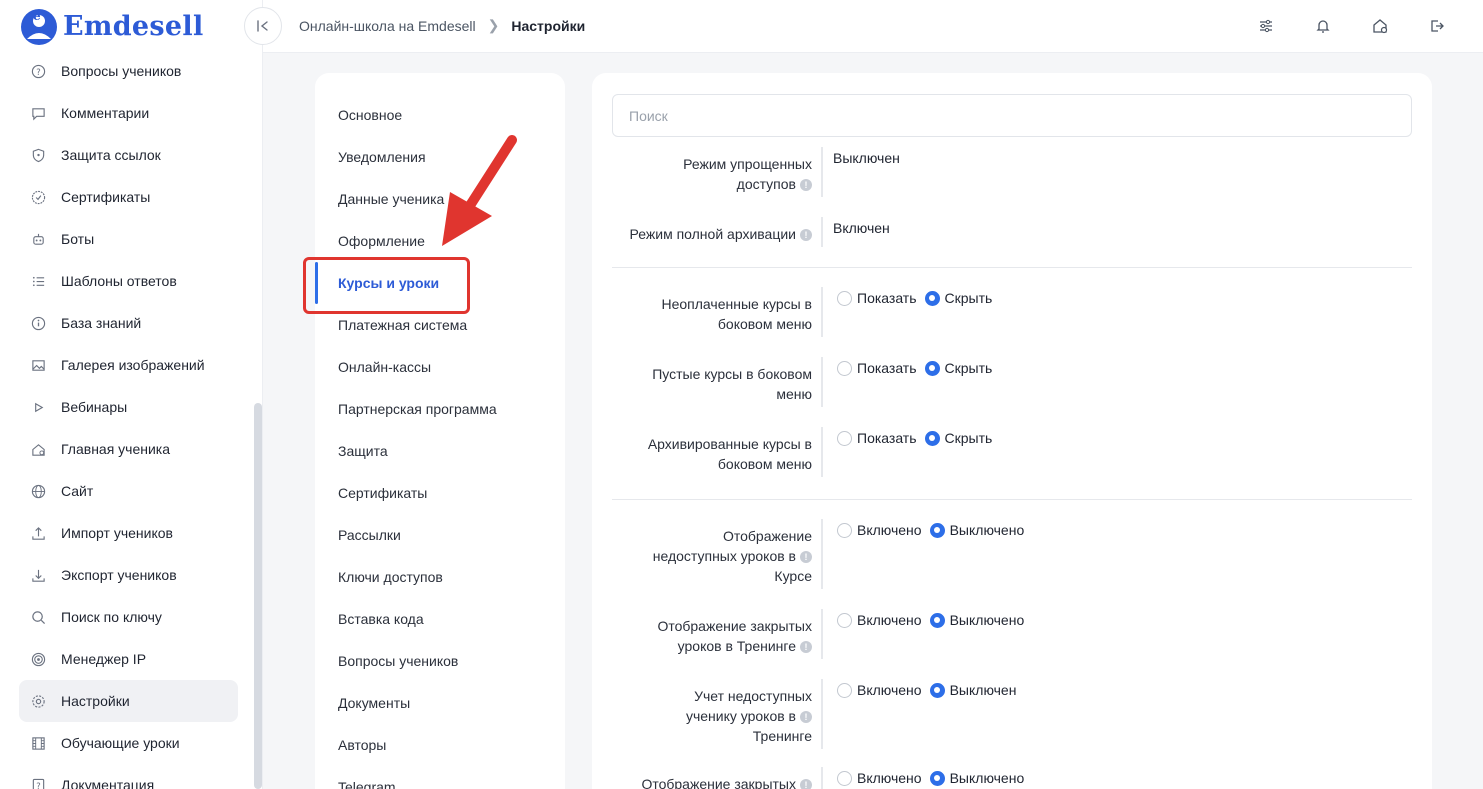  I want to click on radio-label: Включено, so click(889, 690).